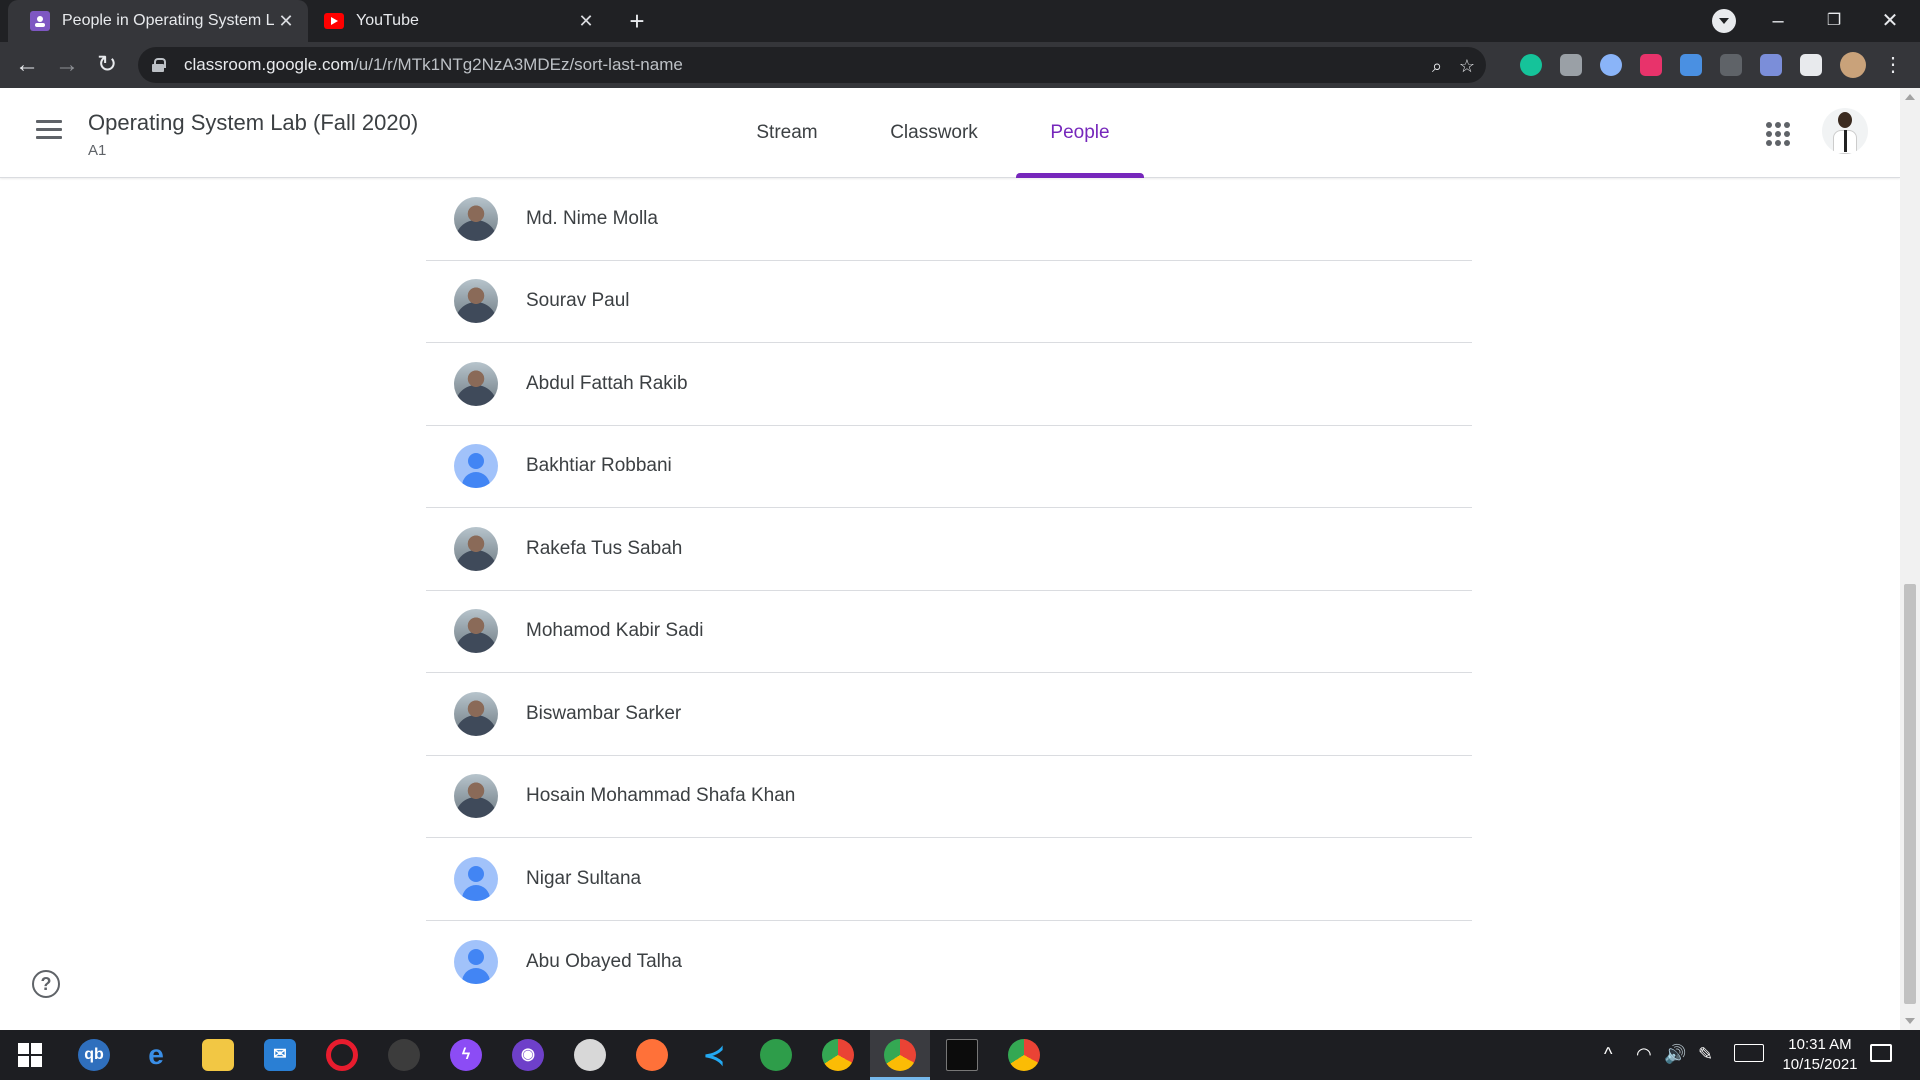  Describe the element at coordinates (1771, 65) in the screenshot. I see `pen-icon` at that location.